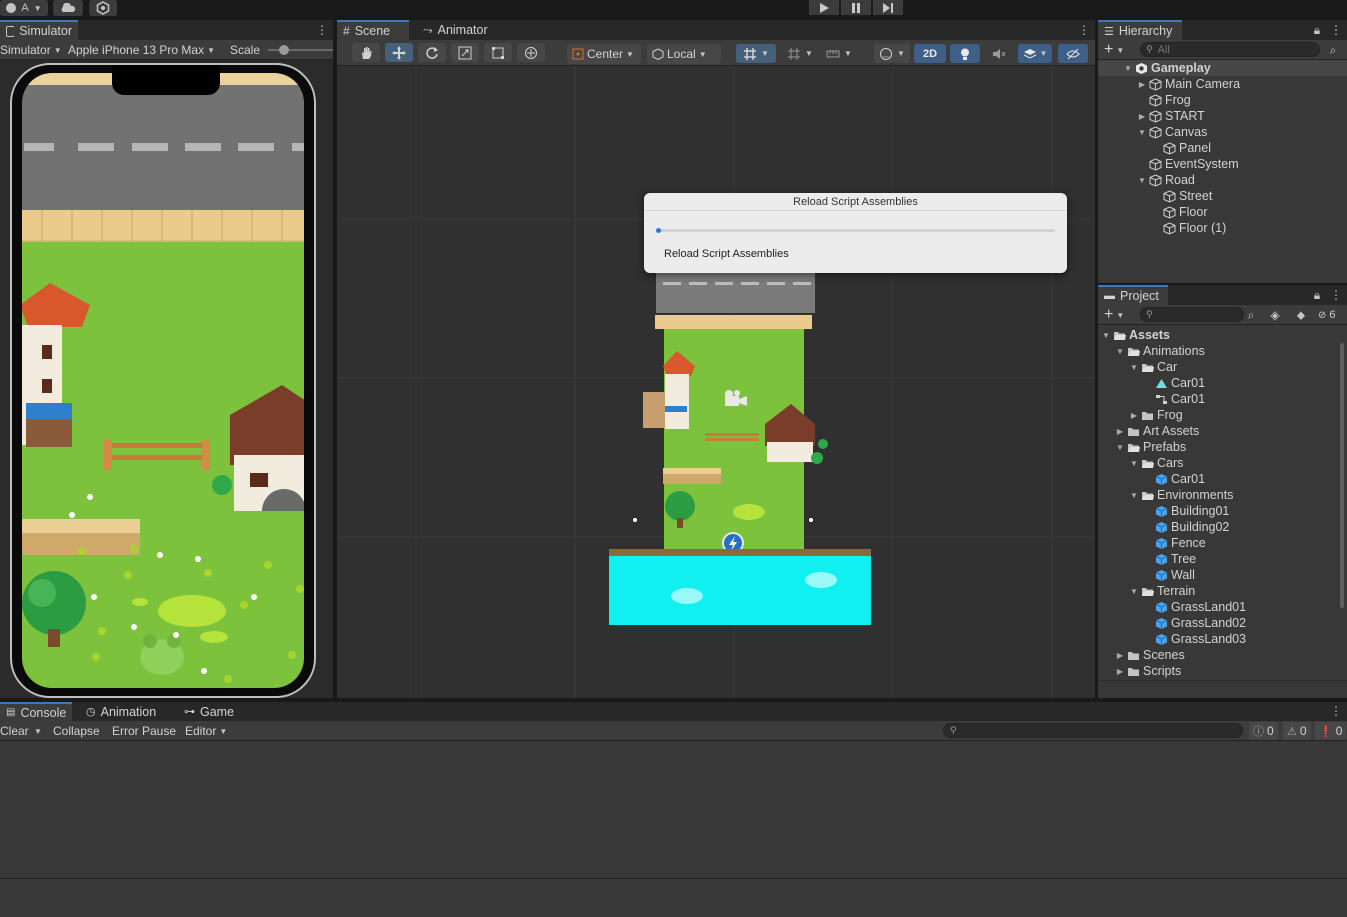 The height and width of the screenshot is (917, 1347). Describe the element at coordinates (76, 731) in the screenshot. I see `collapse-toggle: Collapse` at that location.